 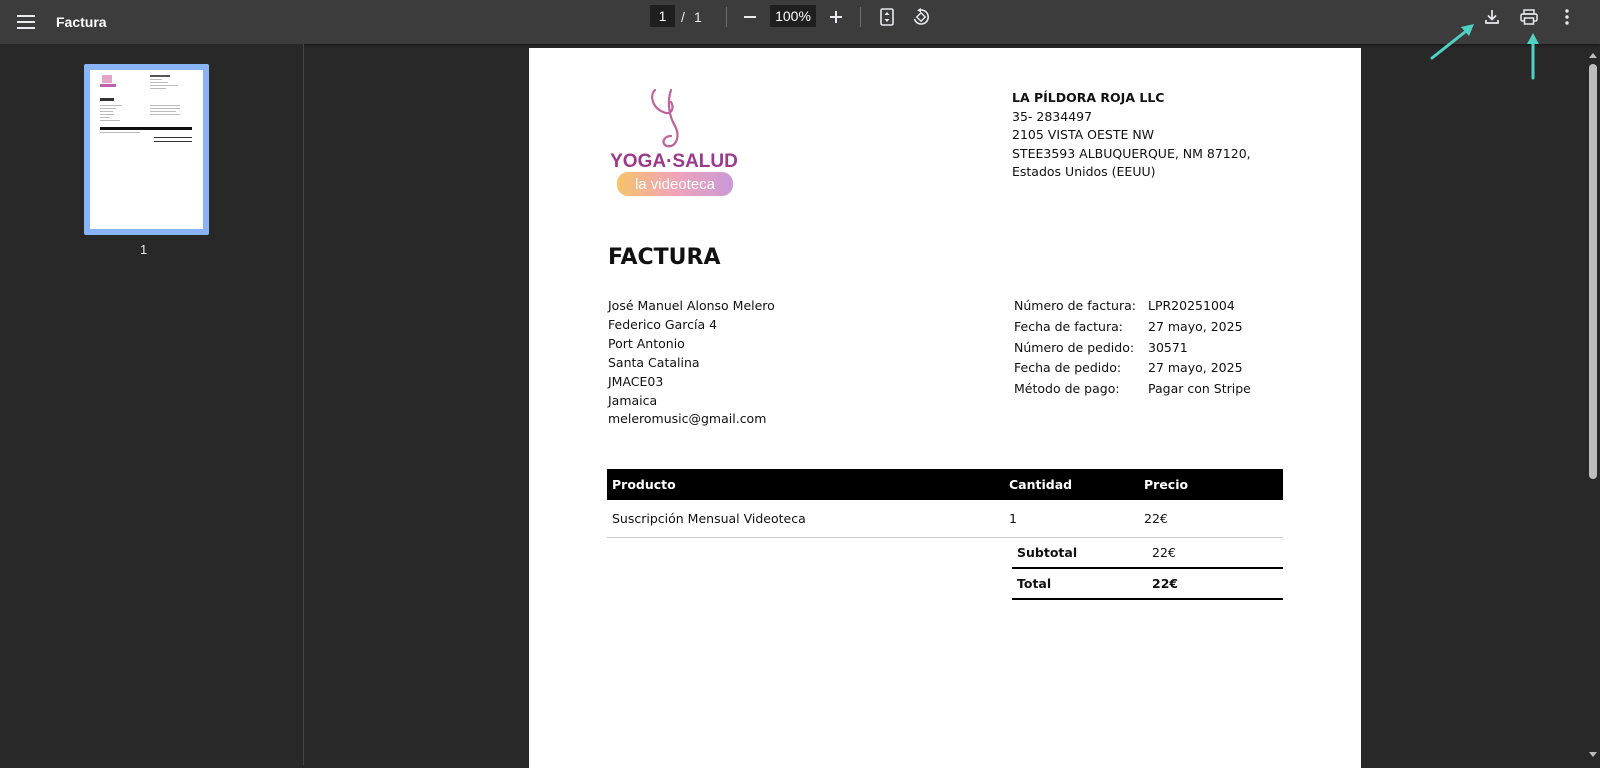 I want to click on logo-brand-text: YOGA·SALUD, so click(x=674, y=161).